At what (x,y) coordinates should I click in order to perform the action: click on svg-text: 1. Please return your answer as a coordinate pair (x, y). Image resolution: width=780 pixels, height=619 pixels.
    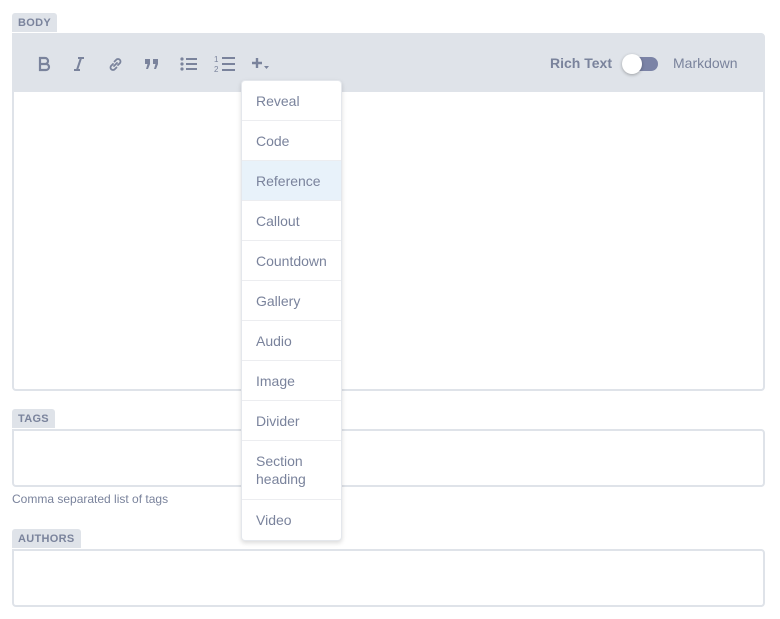
    Looking at the image, I should click on (216, 59).